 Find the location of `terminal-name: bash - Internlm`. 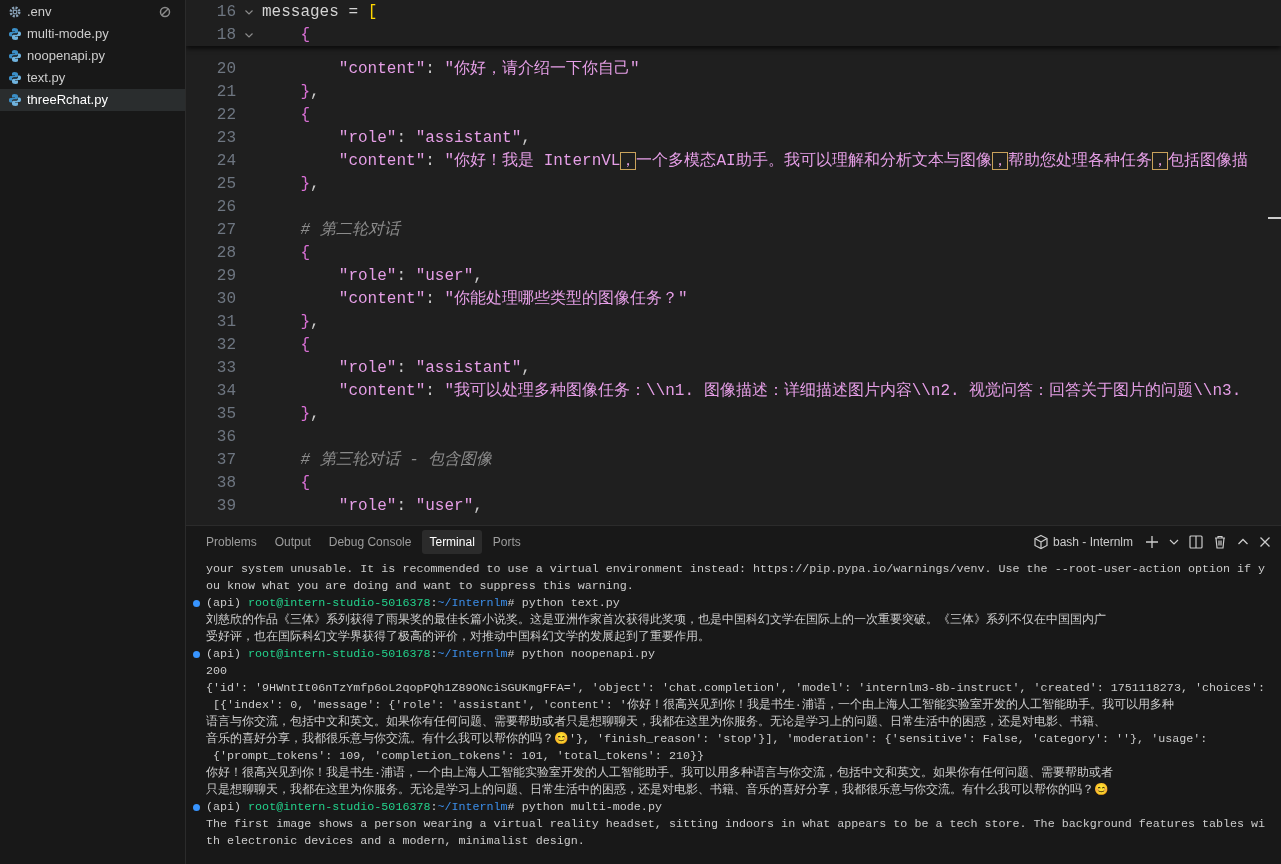

terminal-name: bash - Internlm is located at coordinates (1092, 542).